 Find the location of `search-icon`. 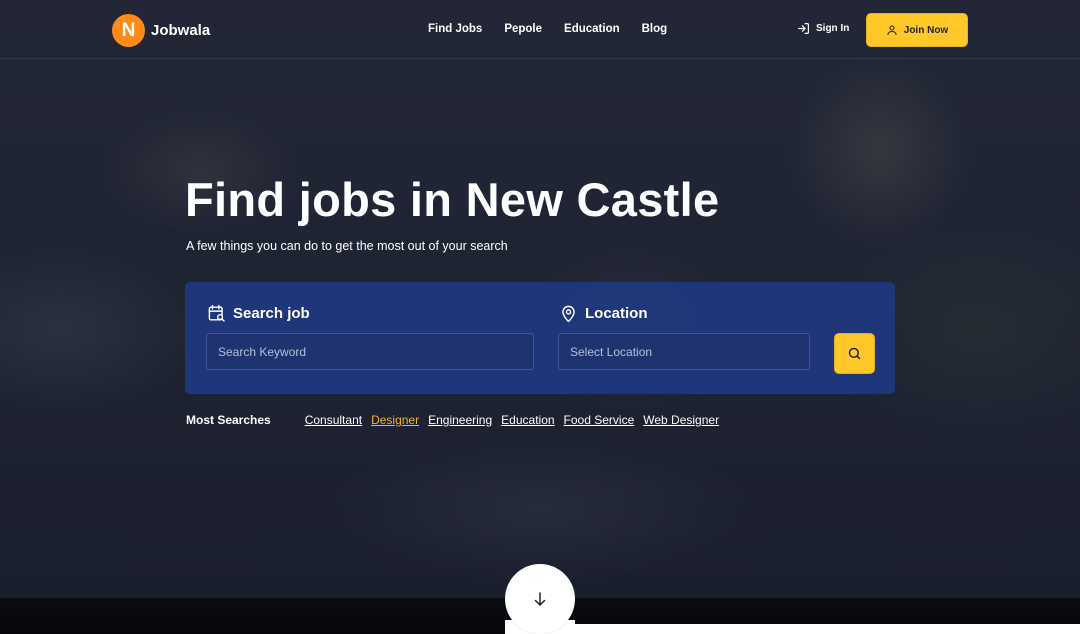

search-icon is located at coordinates (854, 353).